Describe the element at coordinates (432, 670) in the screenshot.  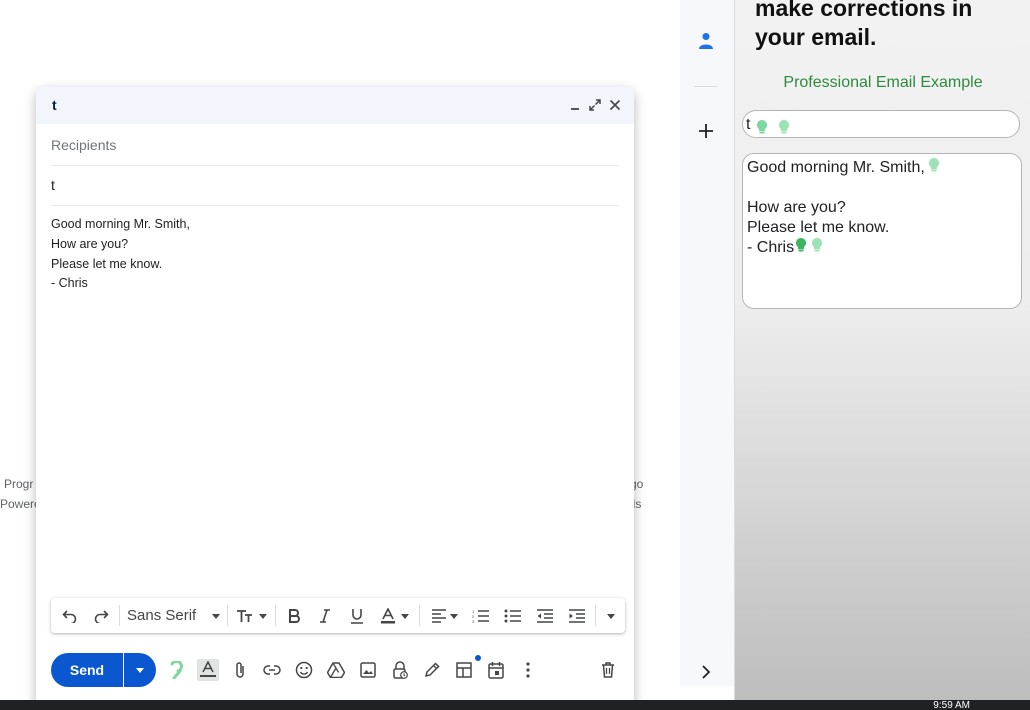
I see `signature-icon` at that location.